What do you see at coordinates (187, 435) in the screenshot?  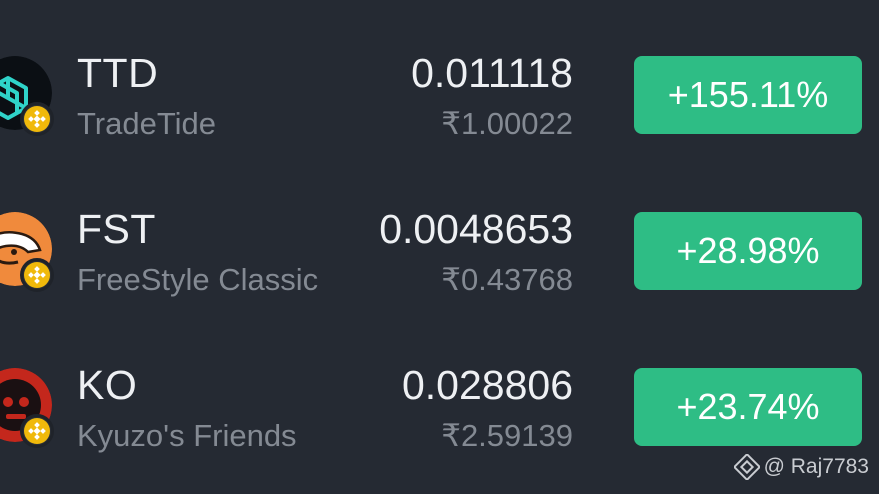 I see `token-name: Kyuzo's Friends` at bounding box center [187, 435].